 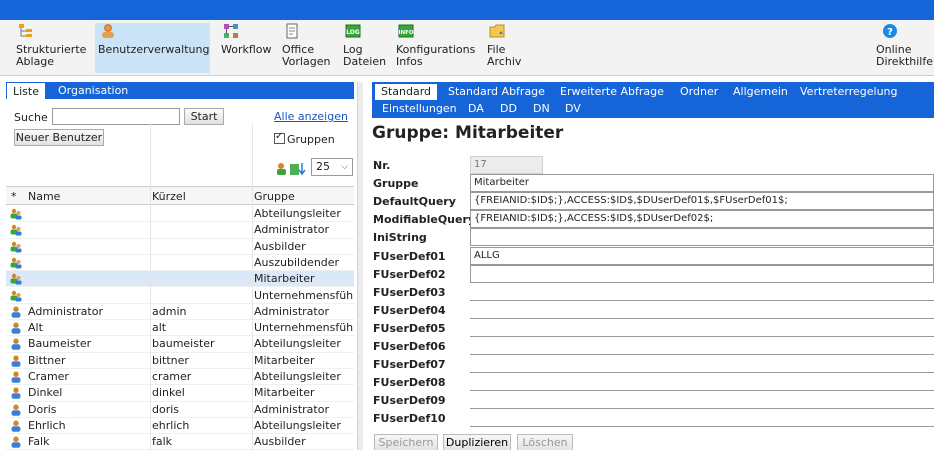 What do you see at coordinates (180, 442) in the screenshot?
I see `user-row: Falk falk Ausbilder` at bounding box center [180, 442].